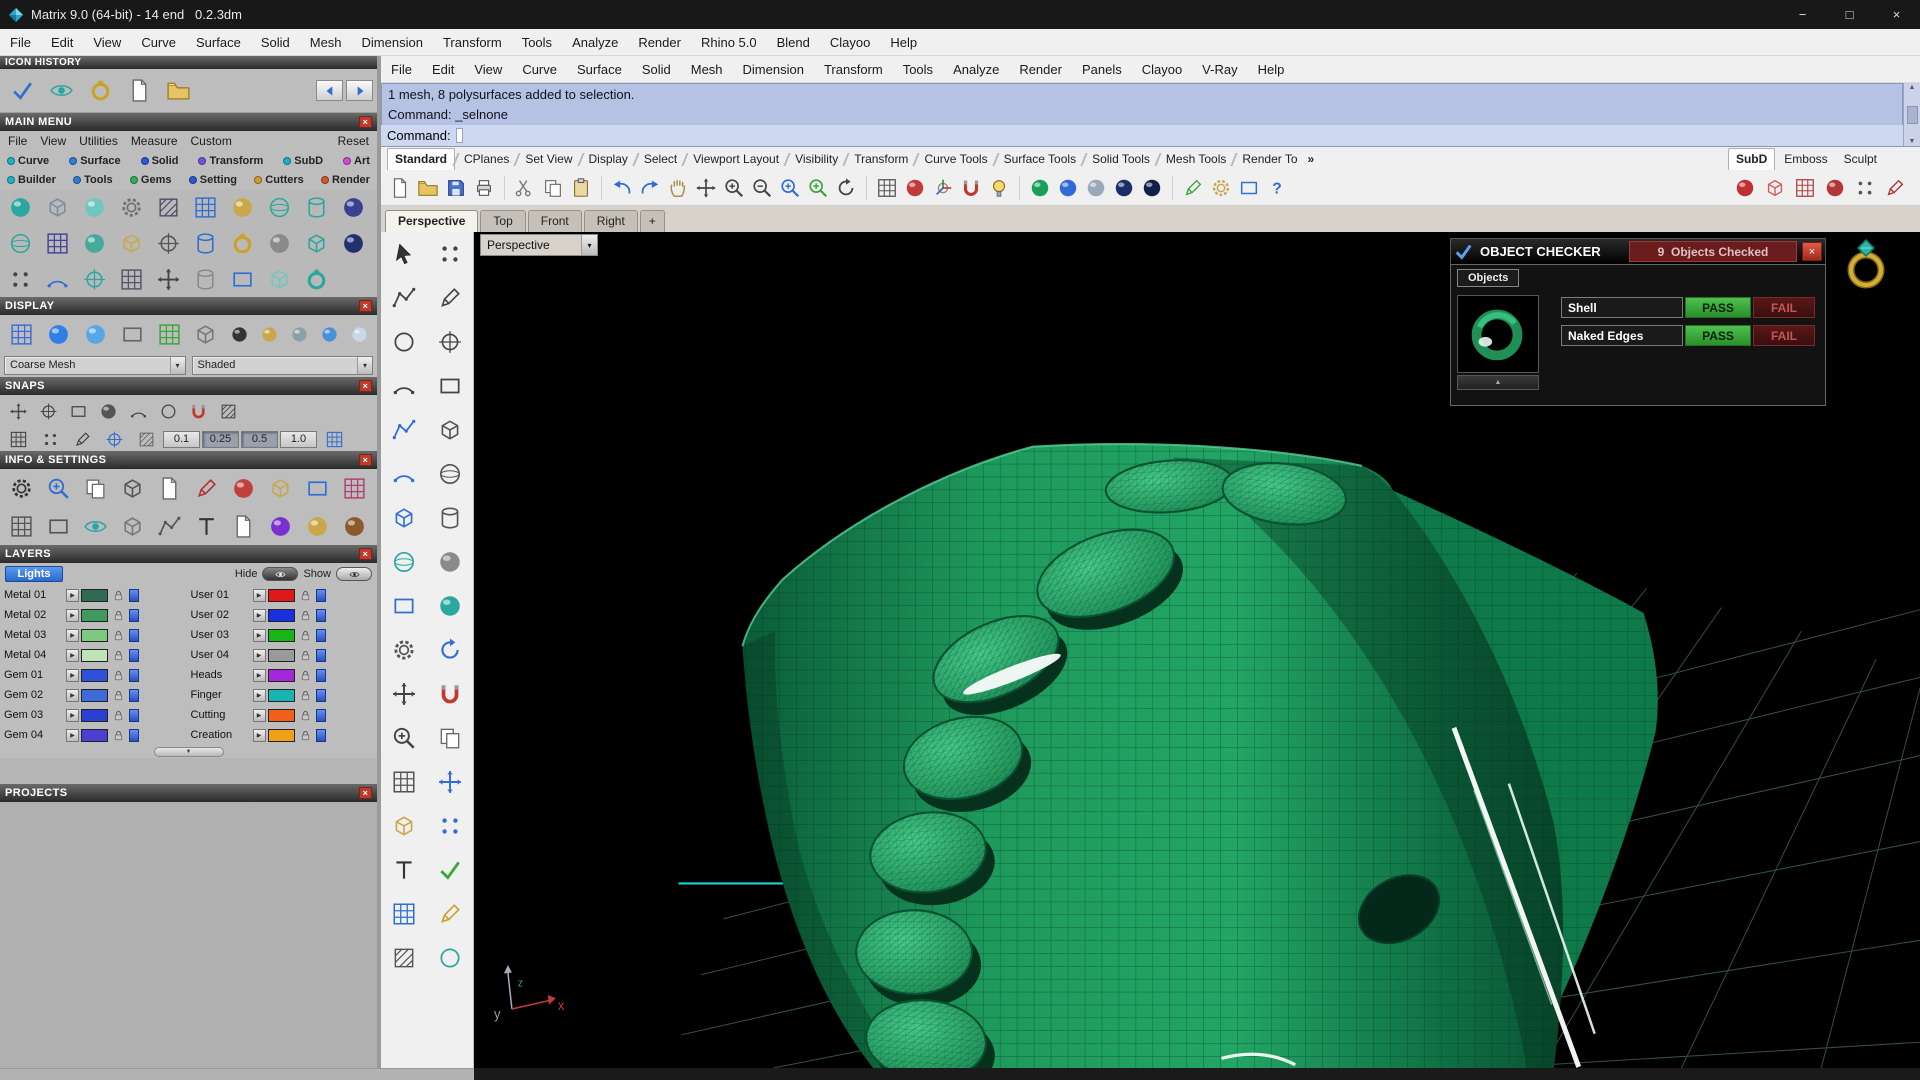  I want to click on rhino-menu-surface: Surface, so click(599, 69).